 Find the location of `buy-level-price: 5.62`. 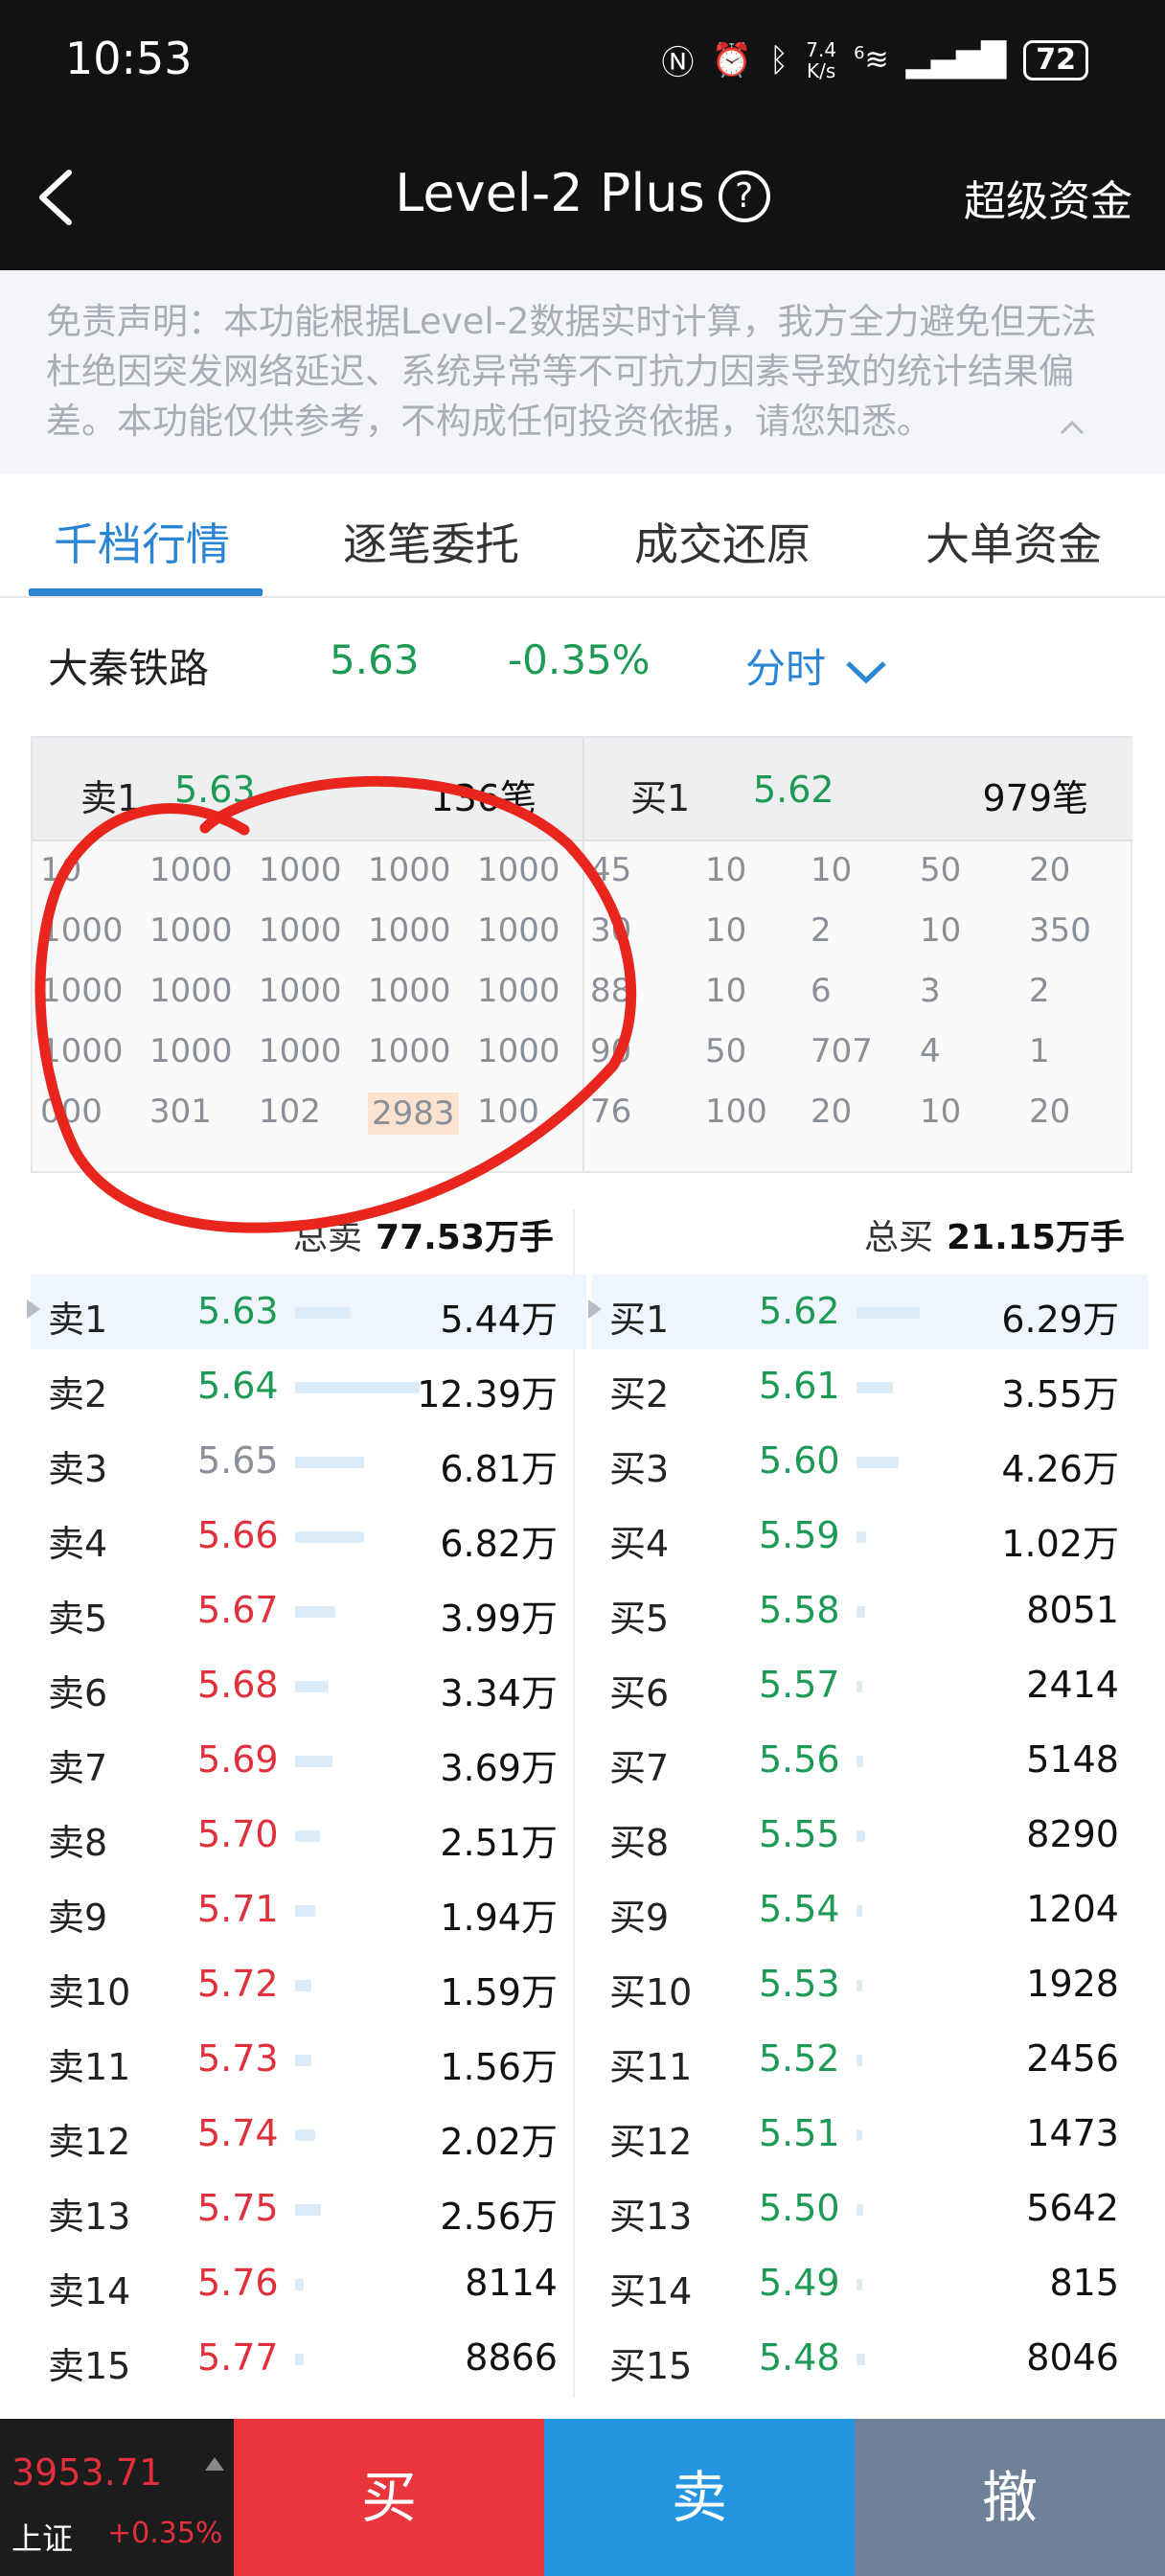

buy-level-price: 5.62 is located at coordinates (799, 1311).